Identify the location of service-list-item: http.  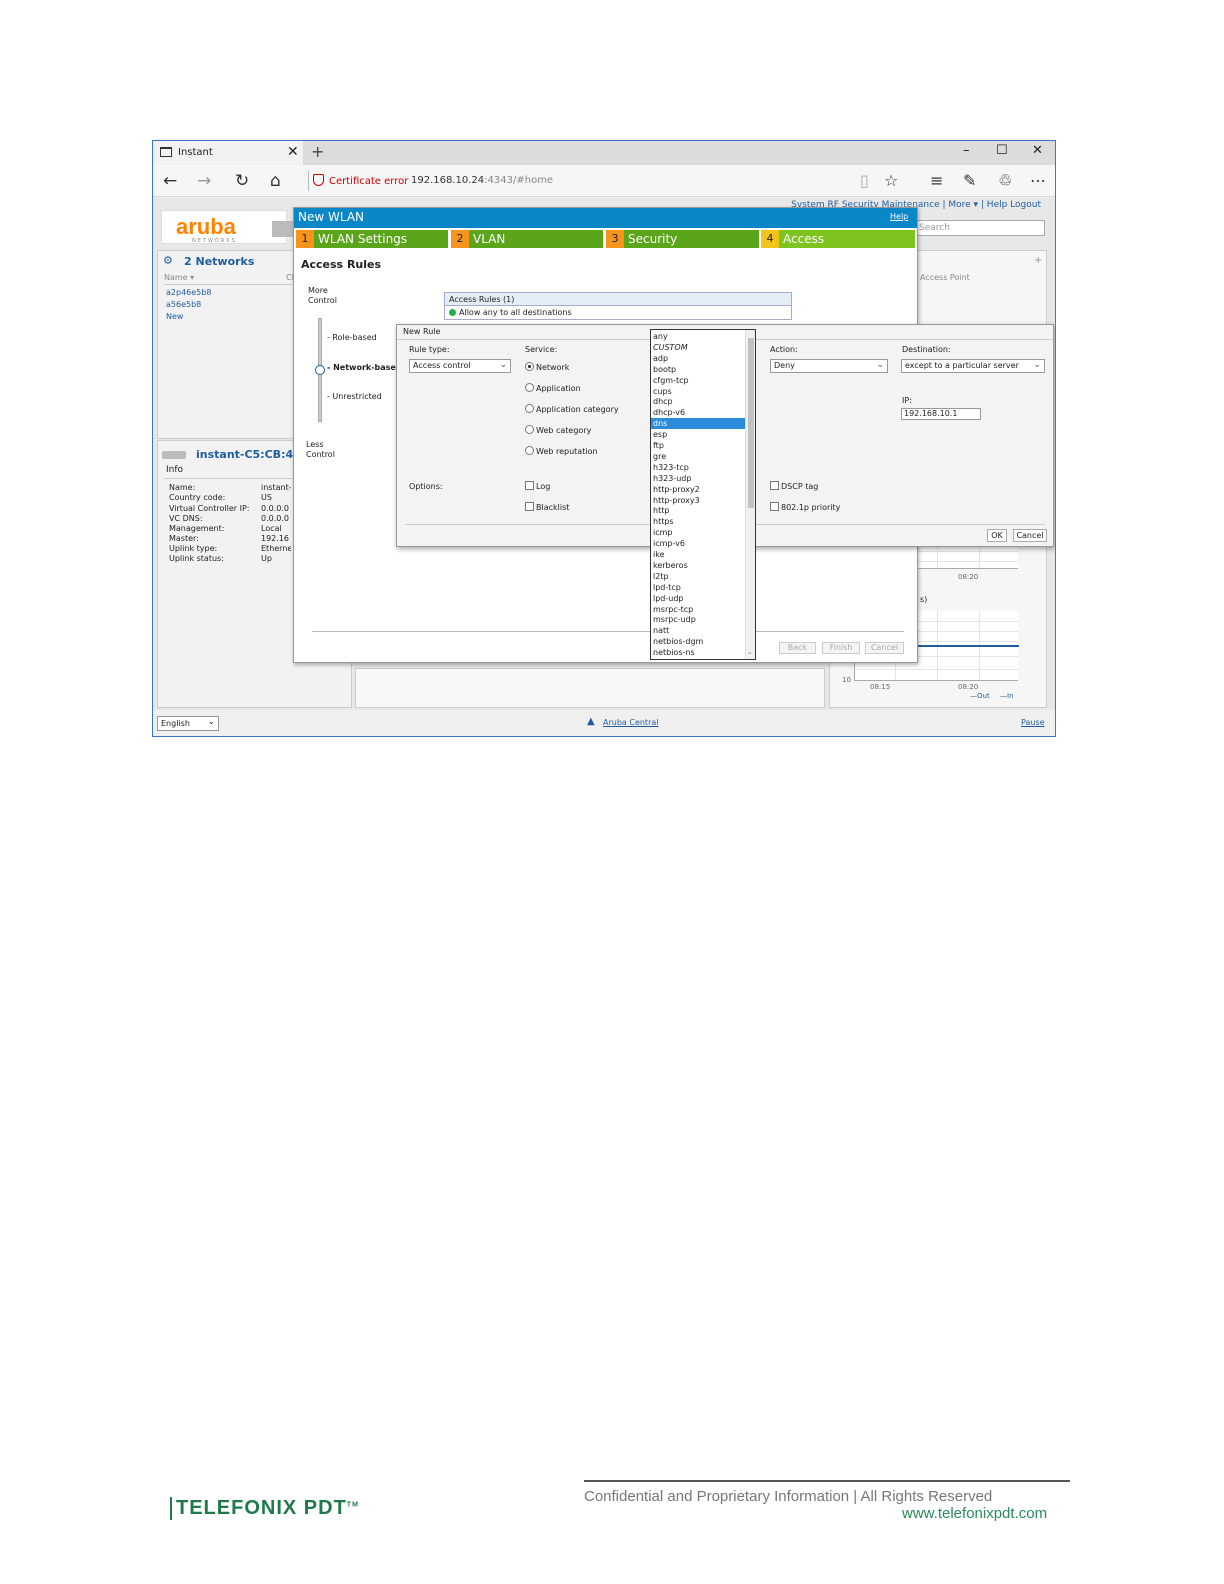
(698, 510).